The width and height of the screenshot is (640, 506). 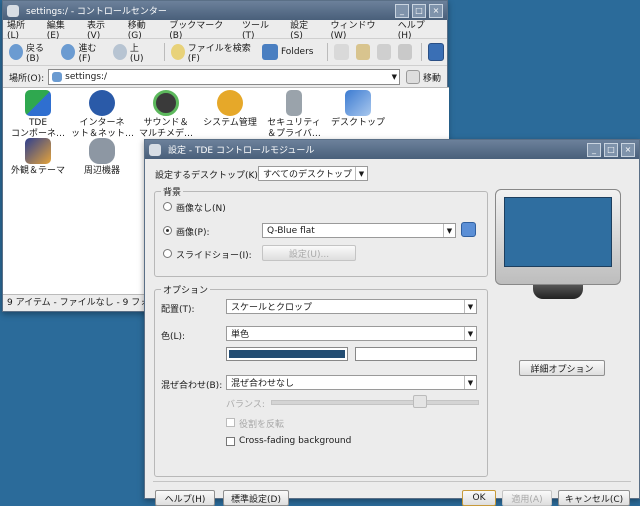 I want to click on dialog-separator, so click(x=392, y=481).